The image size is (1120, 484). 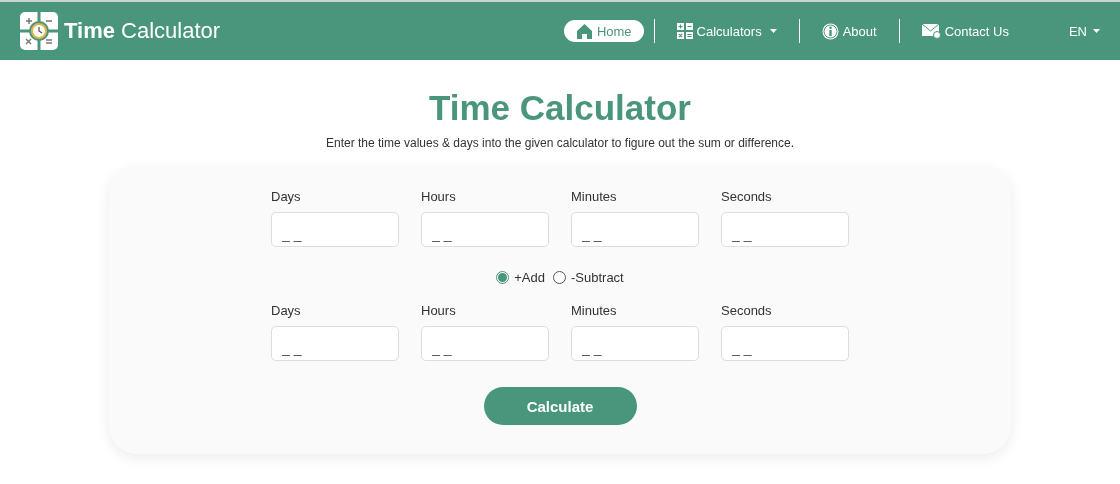 What do you see at coordinates (559, 143) in the screenshot?
I see `page-description: Enter the time values & days into the given calculator to figure out the sum or difference.` at bounding box center [559, 143].